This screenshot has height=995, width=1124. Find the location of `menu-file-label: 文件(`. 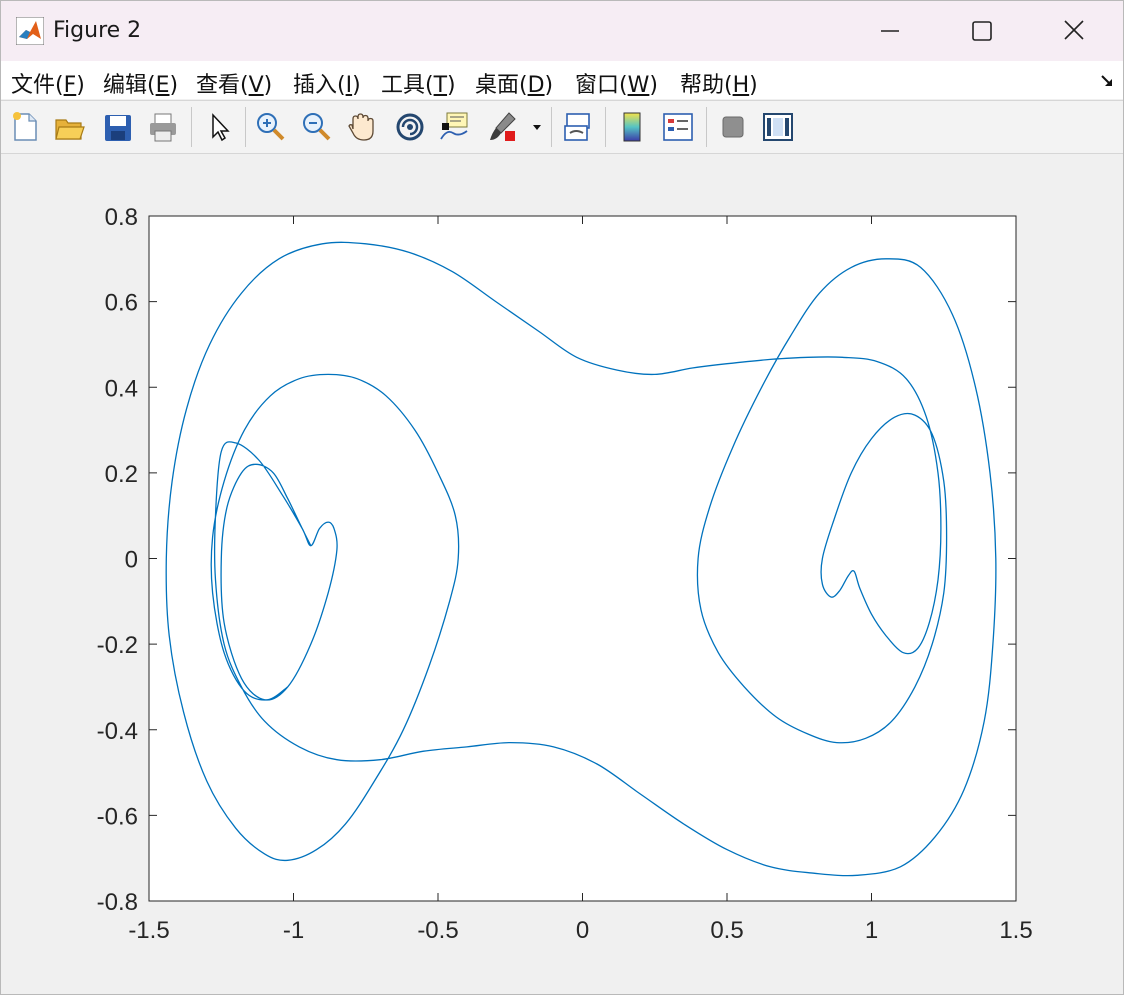

menu-file-label: 文件( is located at coordinates (37, 85).